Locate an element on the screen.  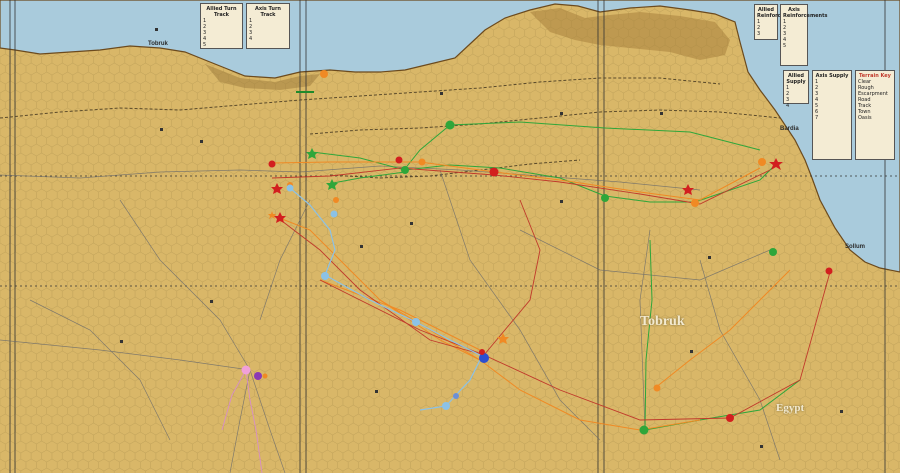
panel-title: Axis Reinforcements is located at coordinates (805, 13).